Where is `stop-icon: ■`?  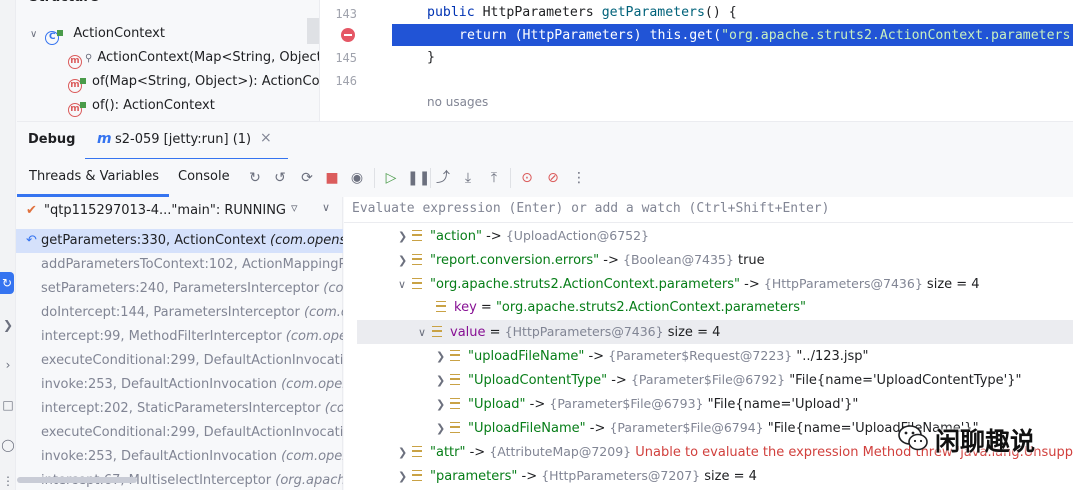 stop-icon: ■ is located at coordinates (332, 178).